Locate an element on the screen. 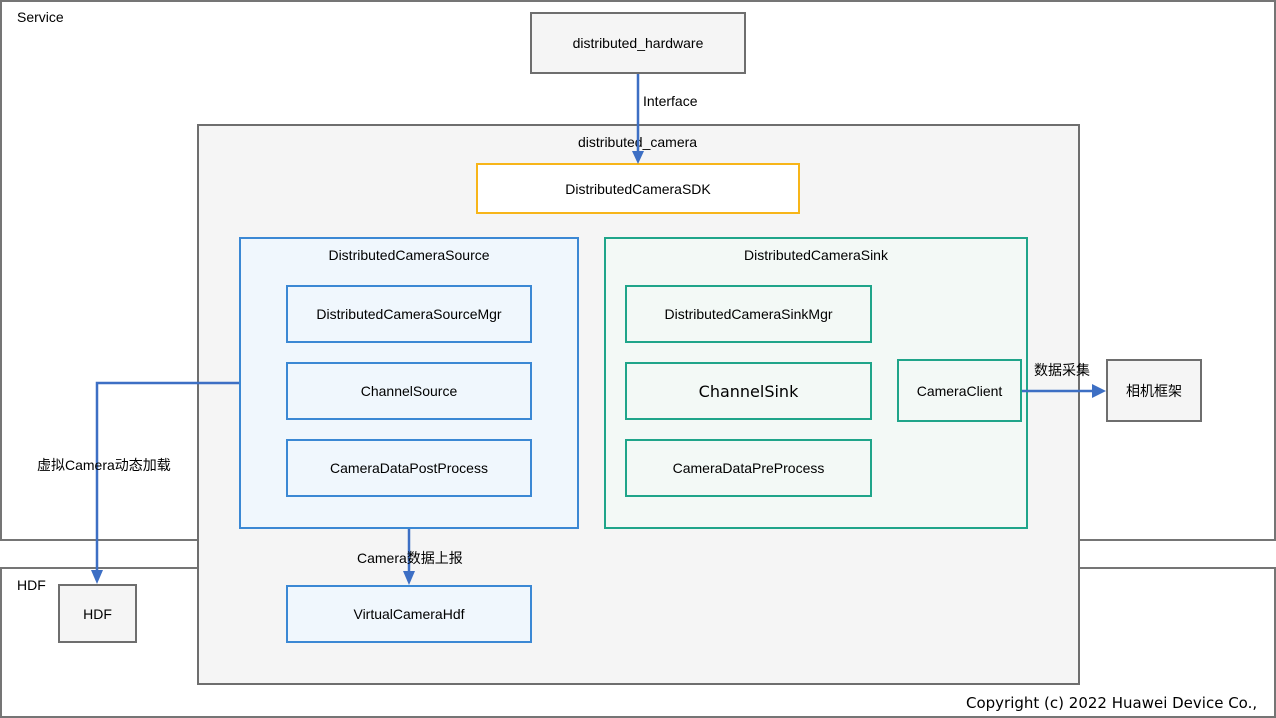 This screenshot has width=1276, height=718. copyright-text: Copyright (c) 2022 Huawei Device Co., is located at coordinates (1112, 703).